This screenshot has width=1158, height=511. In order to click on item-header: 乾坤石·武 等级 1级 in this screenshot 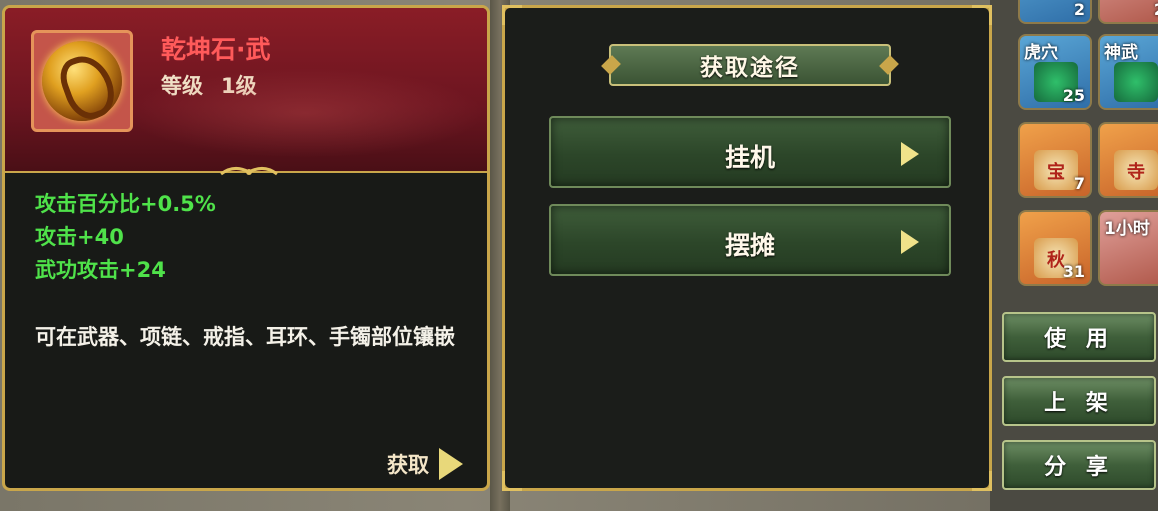, I will do `click(246, 90)`.